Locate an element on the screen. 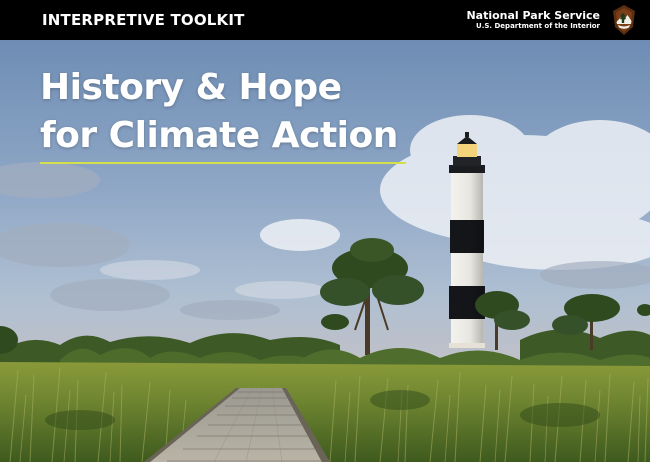 The width and height of the screenshot is (650, 462). agency-name: National Park Service is located at coordinates (533, 15).